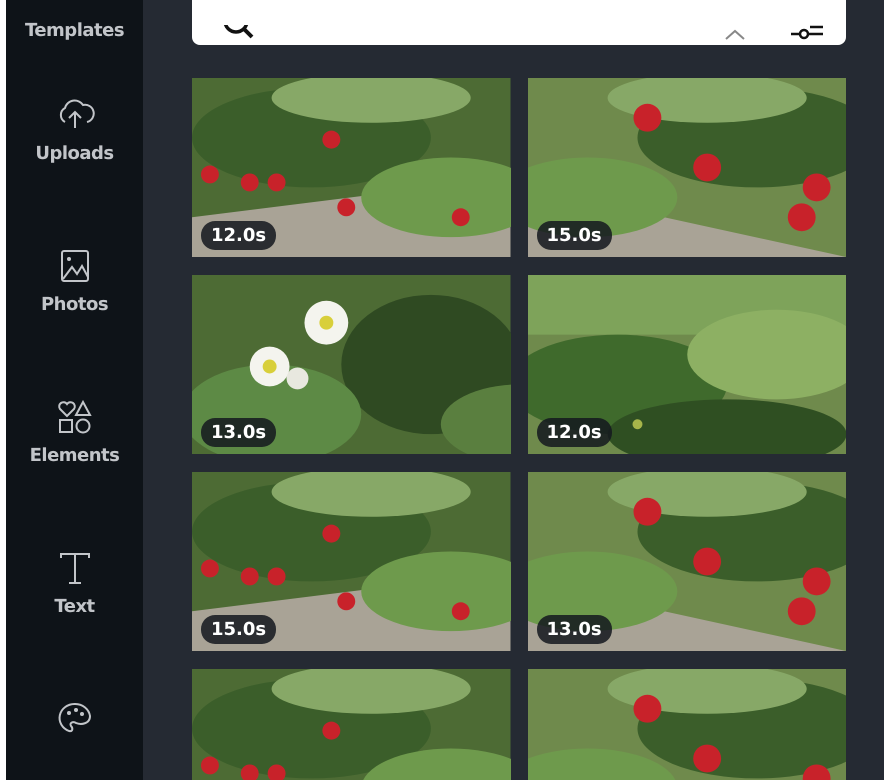  I want to click on sidebar-item: Text, so click(74, 624).